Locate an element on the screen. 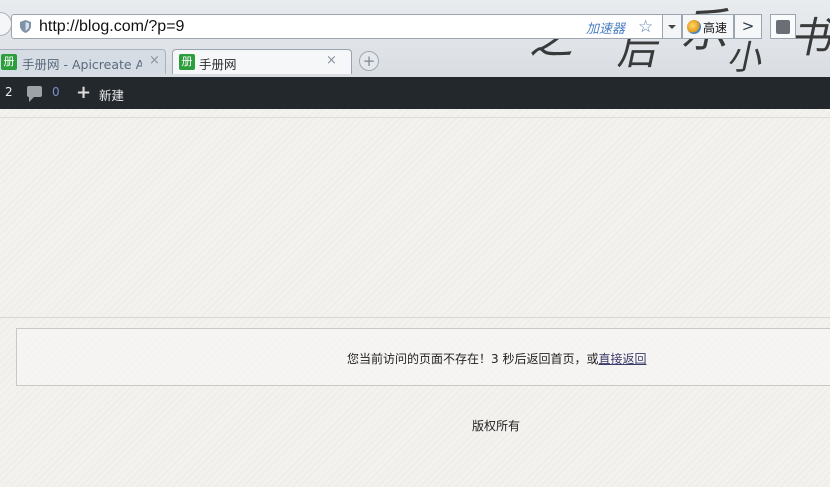 This screenshot has width=830, height=487. footer-copyright: 版权所有 is located at coordinates (496, 426).